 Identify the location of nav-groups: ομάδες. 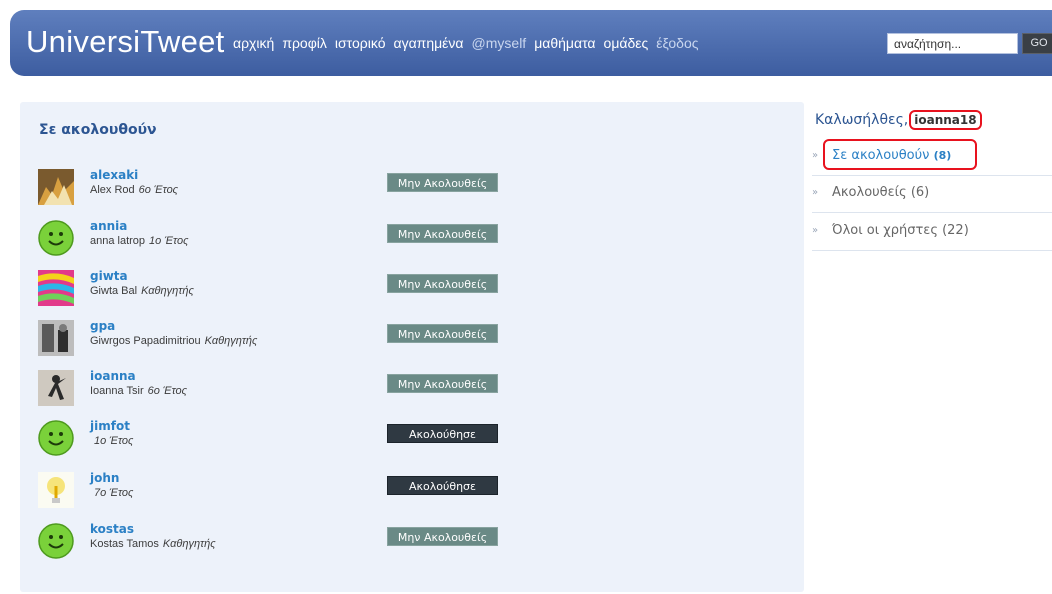
(626, 43).